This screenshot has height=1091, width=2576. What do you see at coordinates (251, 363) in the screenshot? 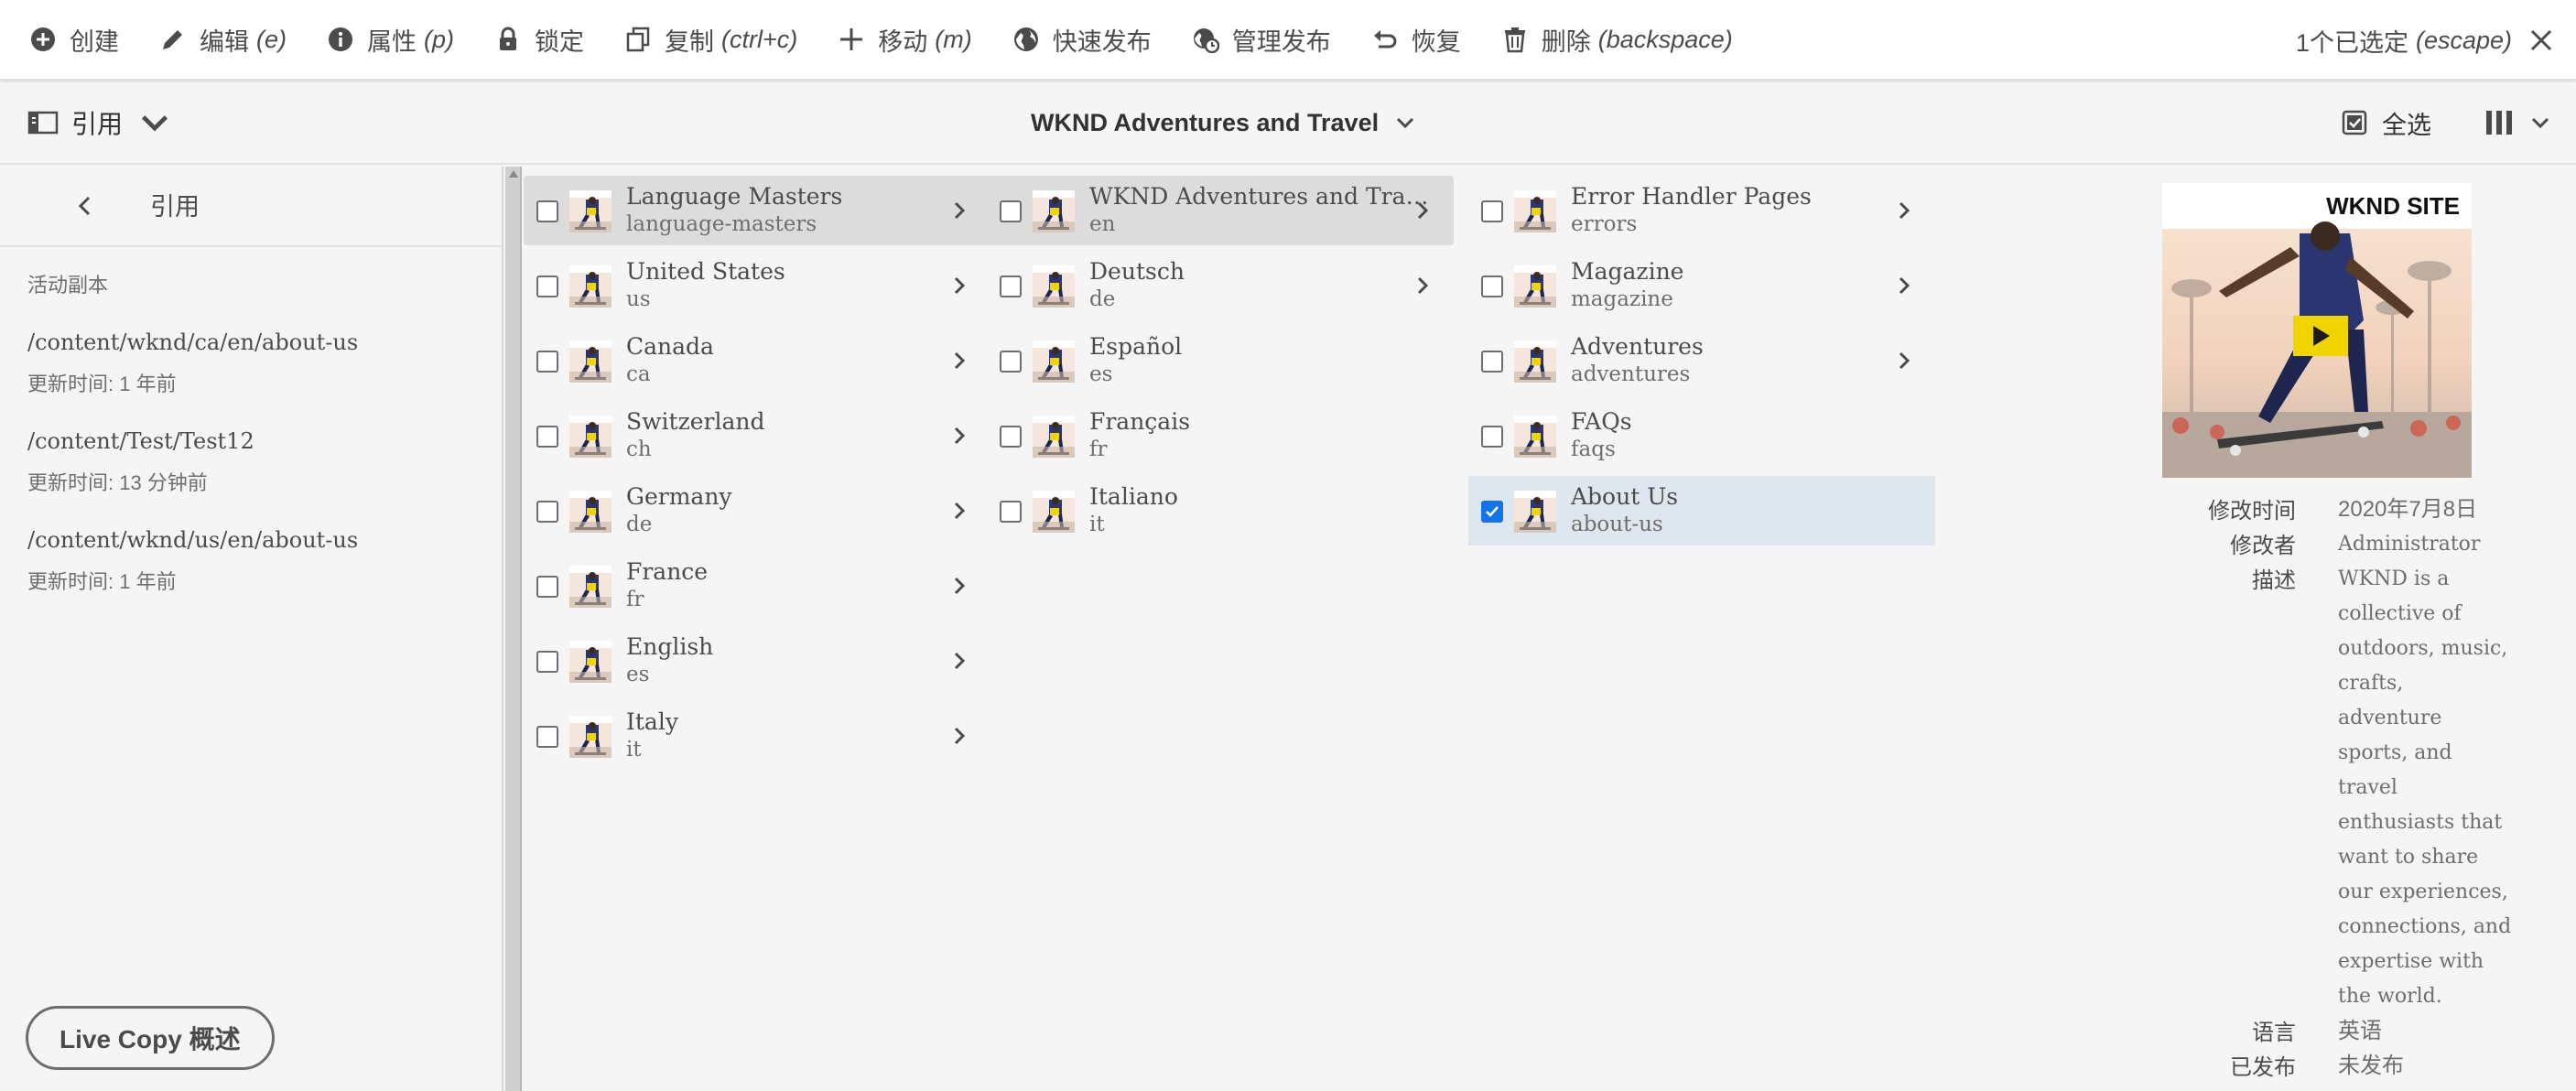
I see `reference-item: /content/wknd/ca/en/about-us 更新时间: 1 年前` at bounding box center [251, 363].